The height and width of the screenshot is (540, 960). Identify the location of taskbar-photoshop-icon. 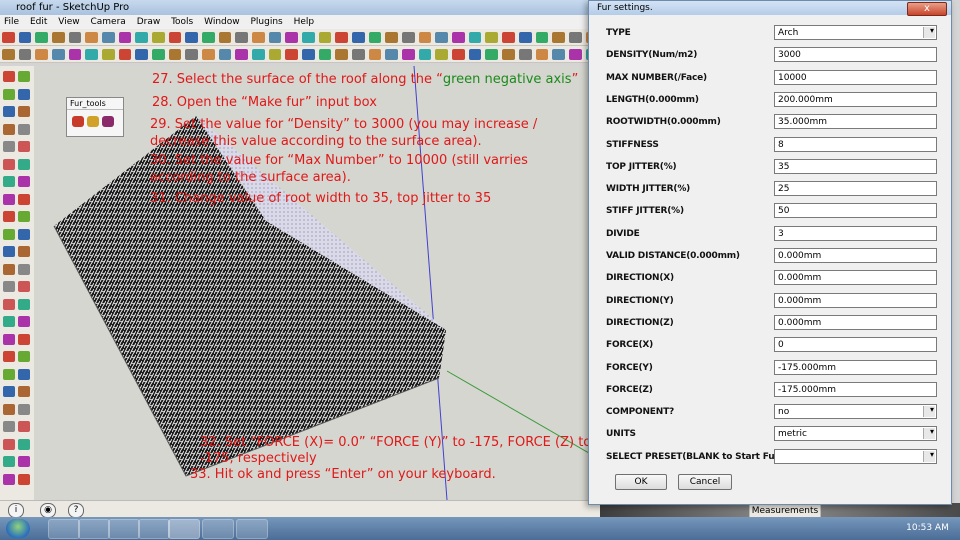
(94, 529).